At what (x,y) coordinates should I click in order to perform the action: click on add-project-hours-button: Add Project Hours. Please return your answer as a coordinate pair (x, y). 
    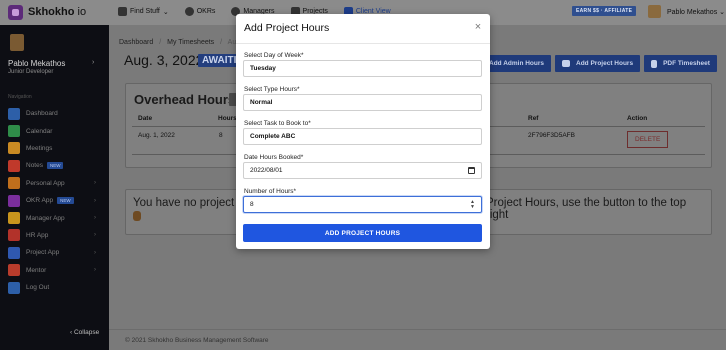
    Looking at the image, I should click on (598, 63).